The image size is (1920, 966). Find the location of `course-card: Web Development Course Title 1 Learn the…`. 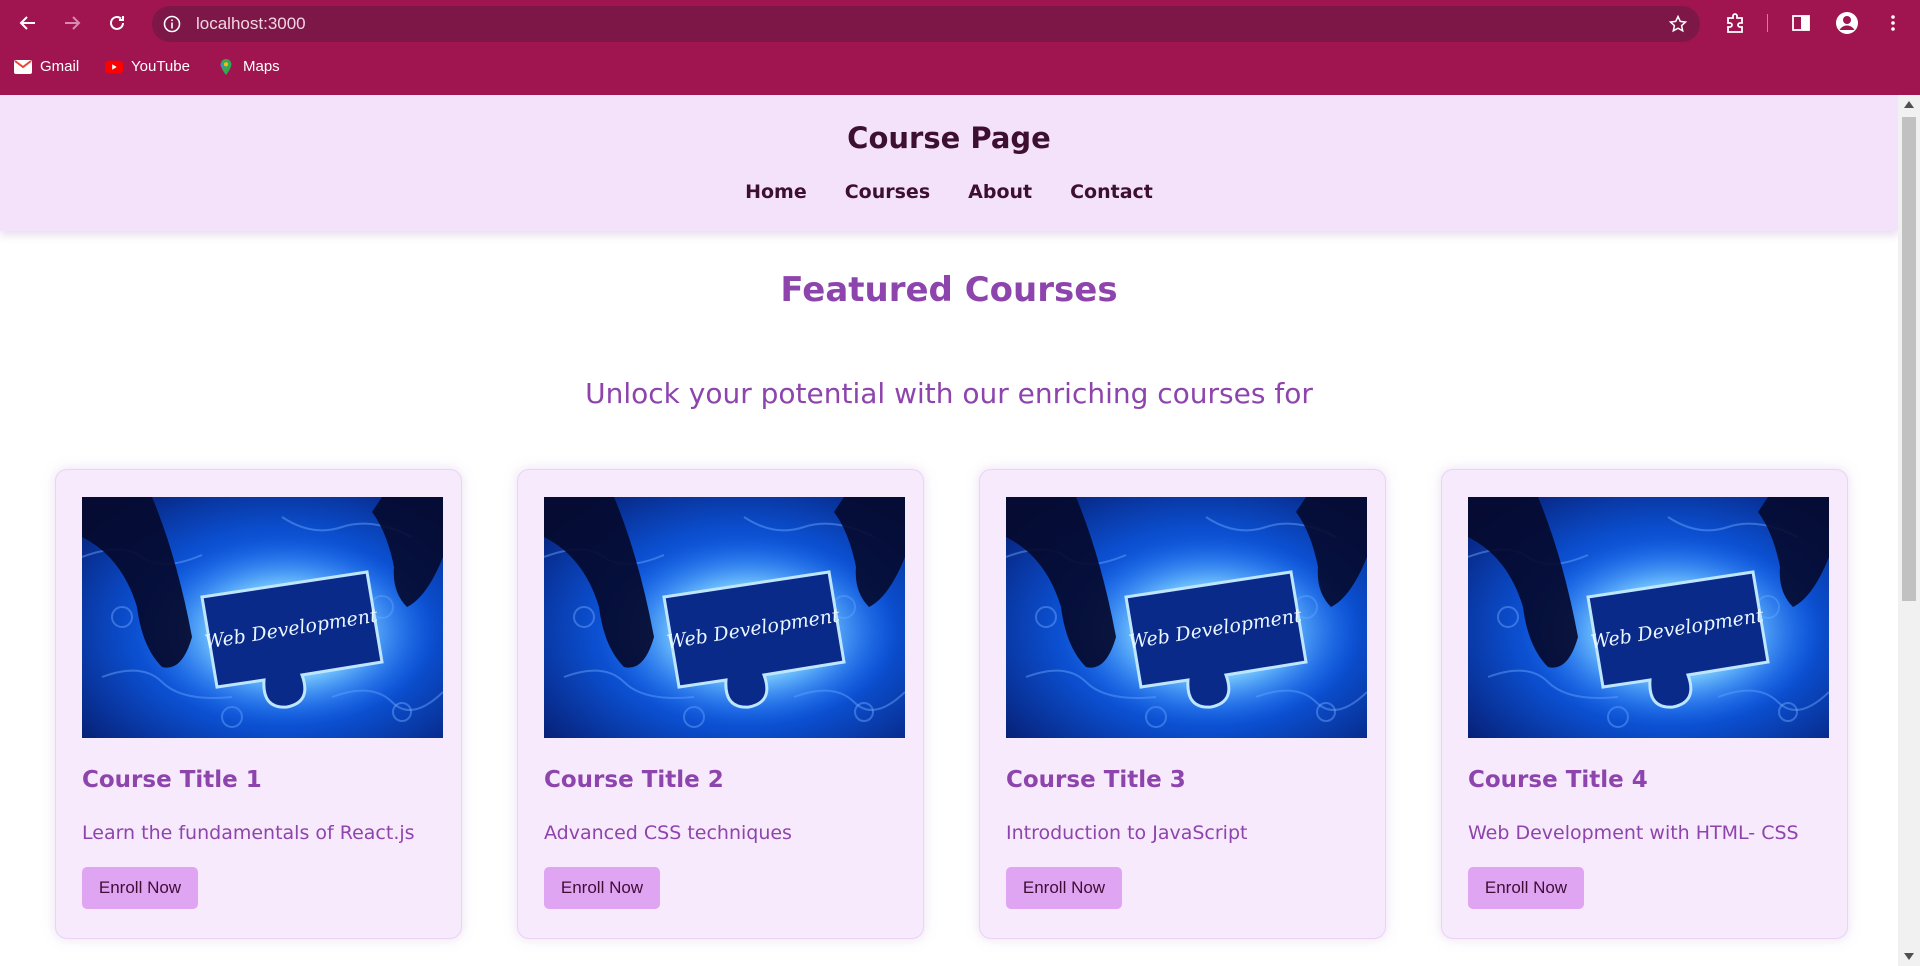

course-card: Web Development Course Title 1 Learn the… is located at coordinates (258, 704).